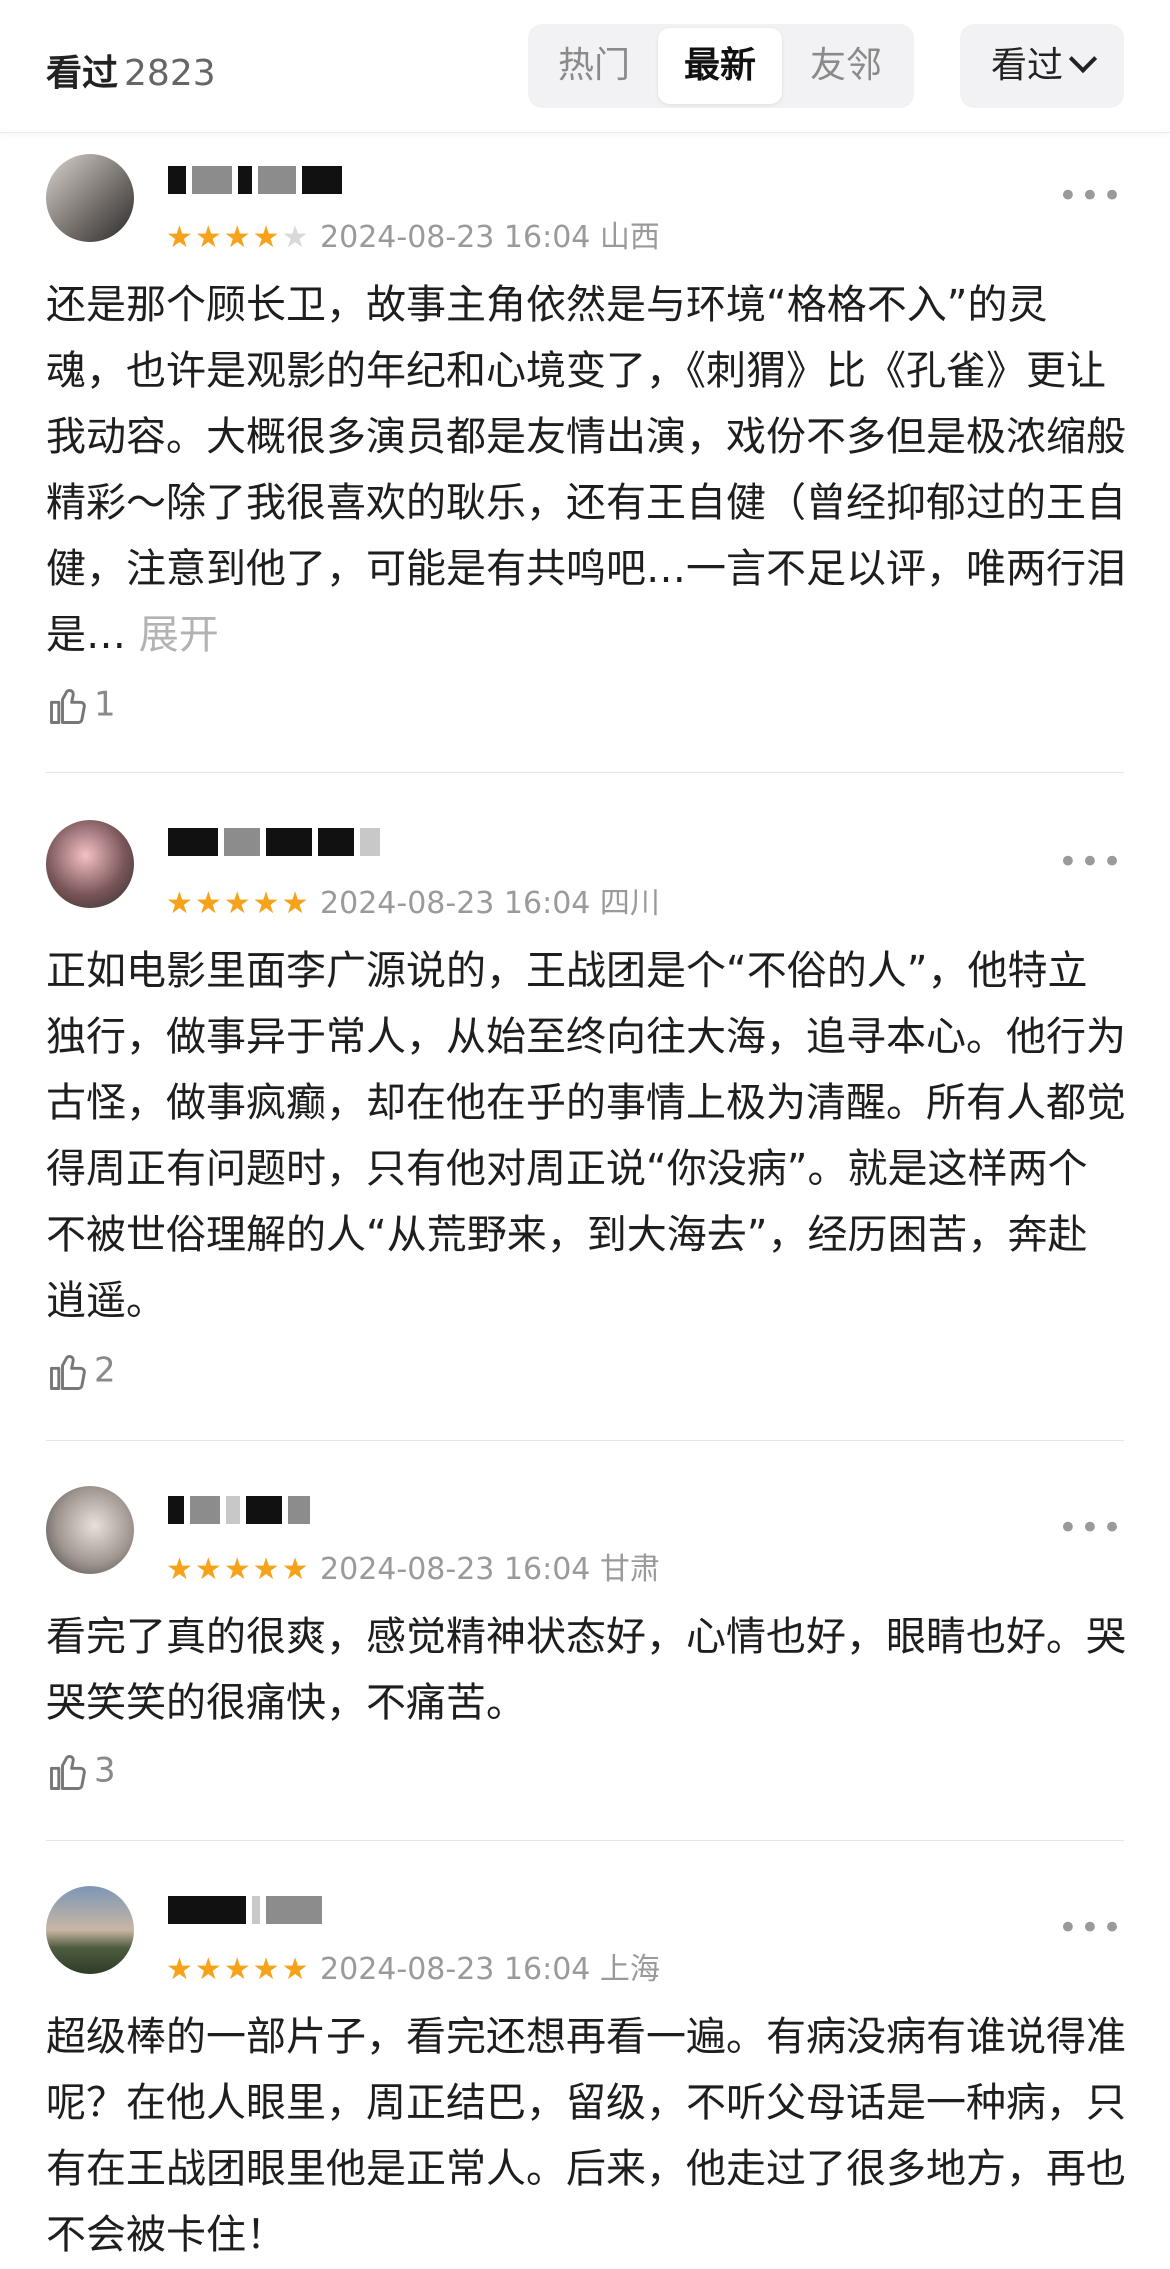 The width and height of the screenshot is (1170, 2269). I want to click on watched-count-value: 2823, so click(170, 73).